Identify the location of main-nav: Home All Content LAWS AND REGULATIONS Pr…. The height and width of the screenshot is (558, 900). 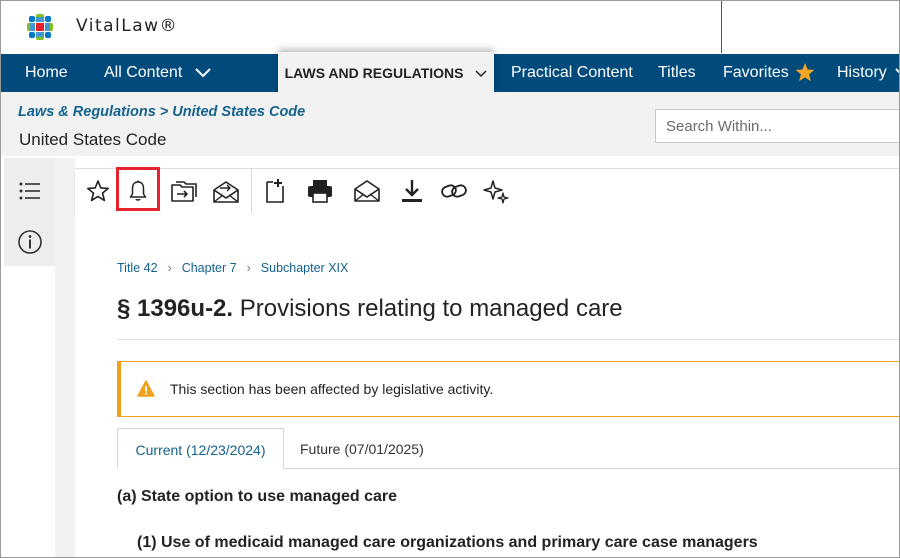
(450, 72).